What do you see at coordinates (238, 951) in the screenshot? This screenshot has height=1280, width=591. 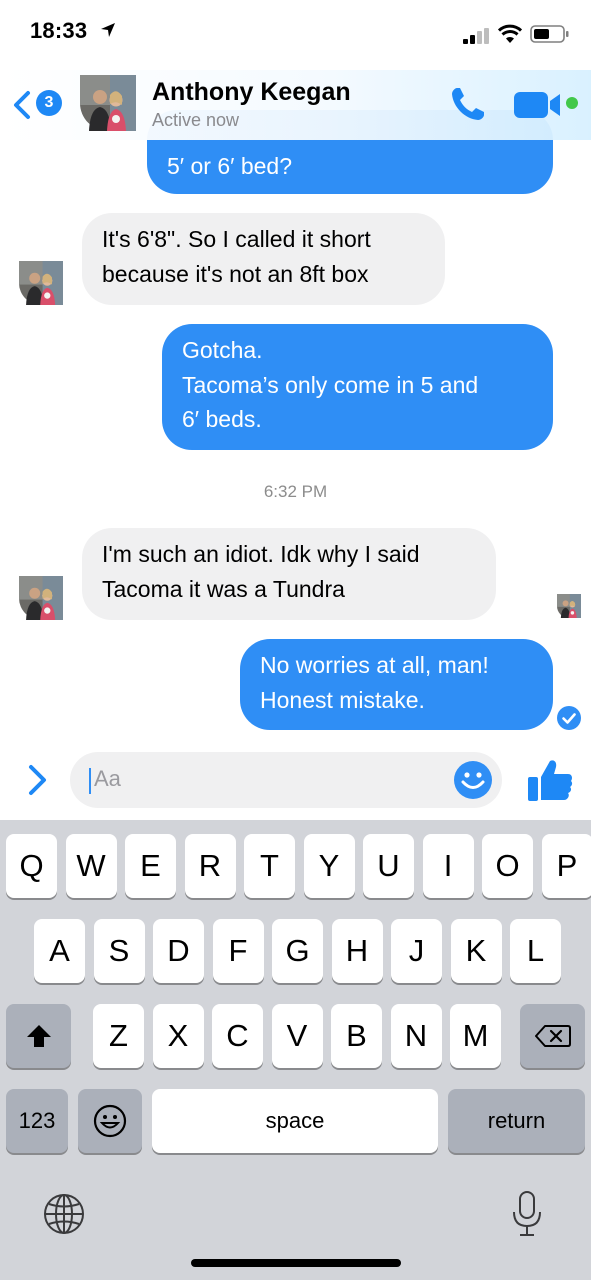 I see `key-f: F` at bounding box center [238, 951].